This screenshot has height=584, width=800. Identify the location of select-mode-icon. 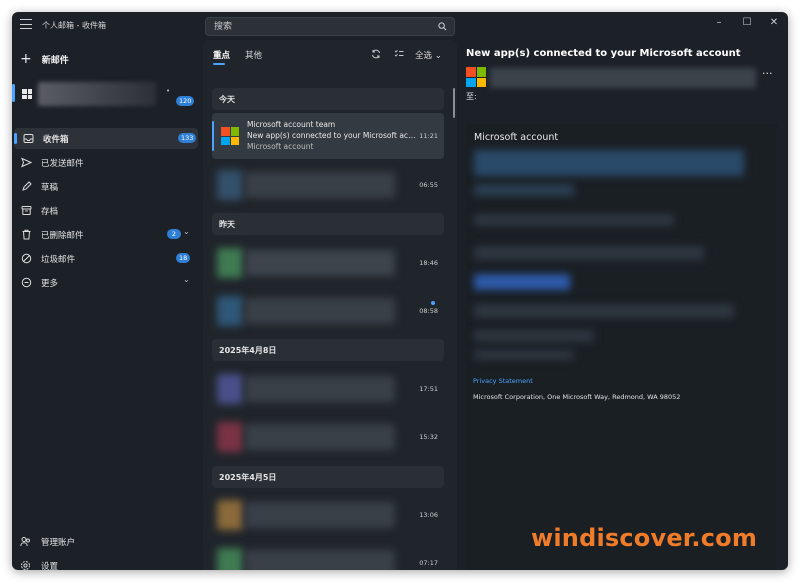
(399, 54).